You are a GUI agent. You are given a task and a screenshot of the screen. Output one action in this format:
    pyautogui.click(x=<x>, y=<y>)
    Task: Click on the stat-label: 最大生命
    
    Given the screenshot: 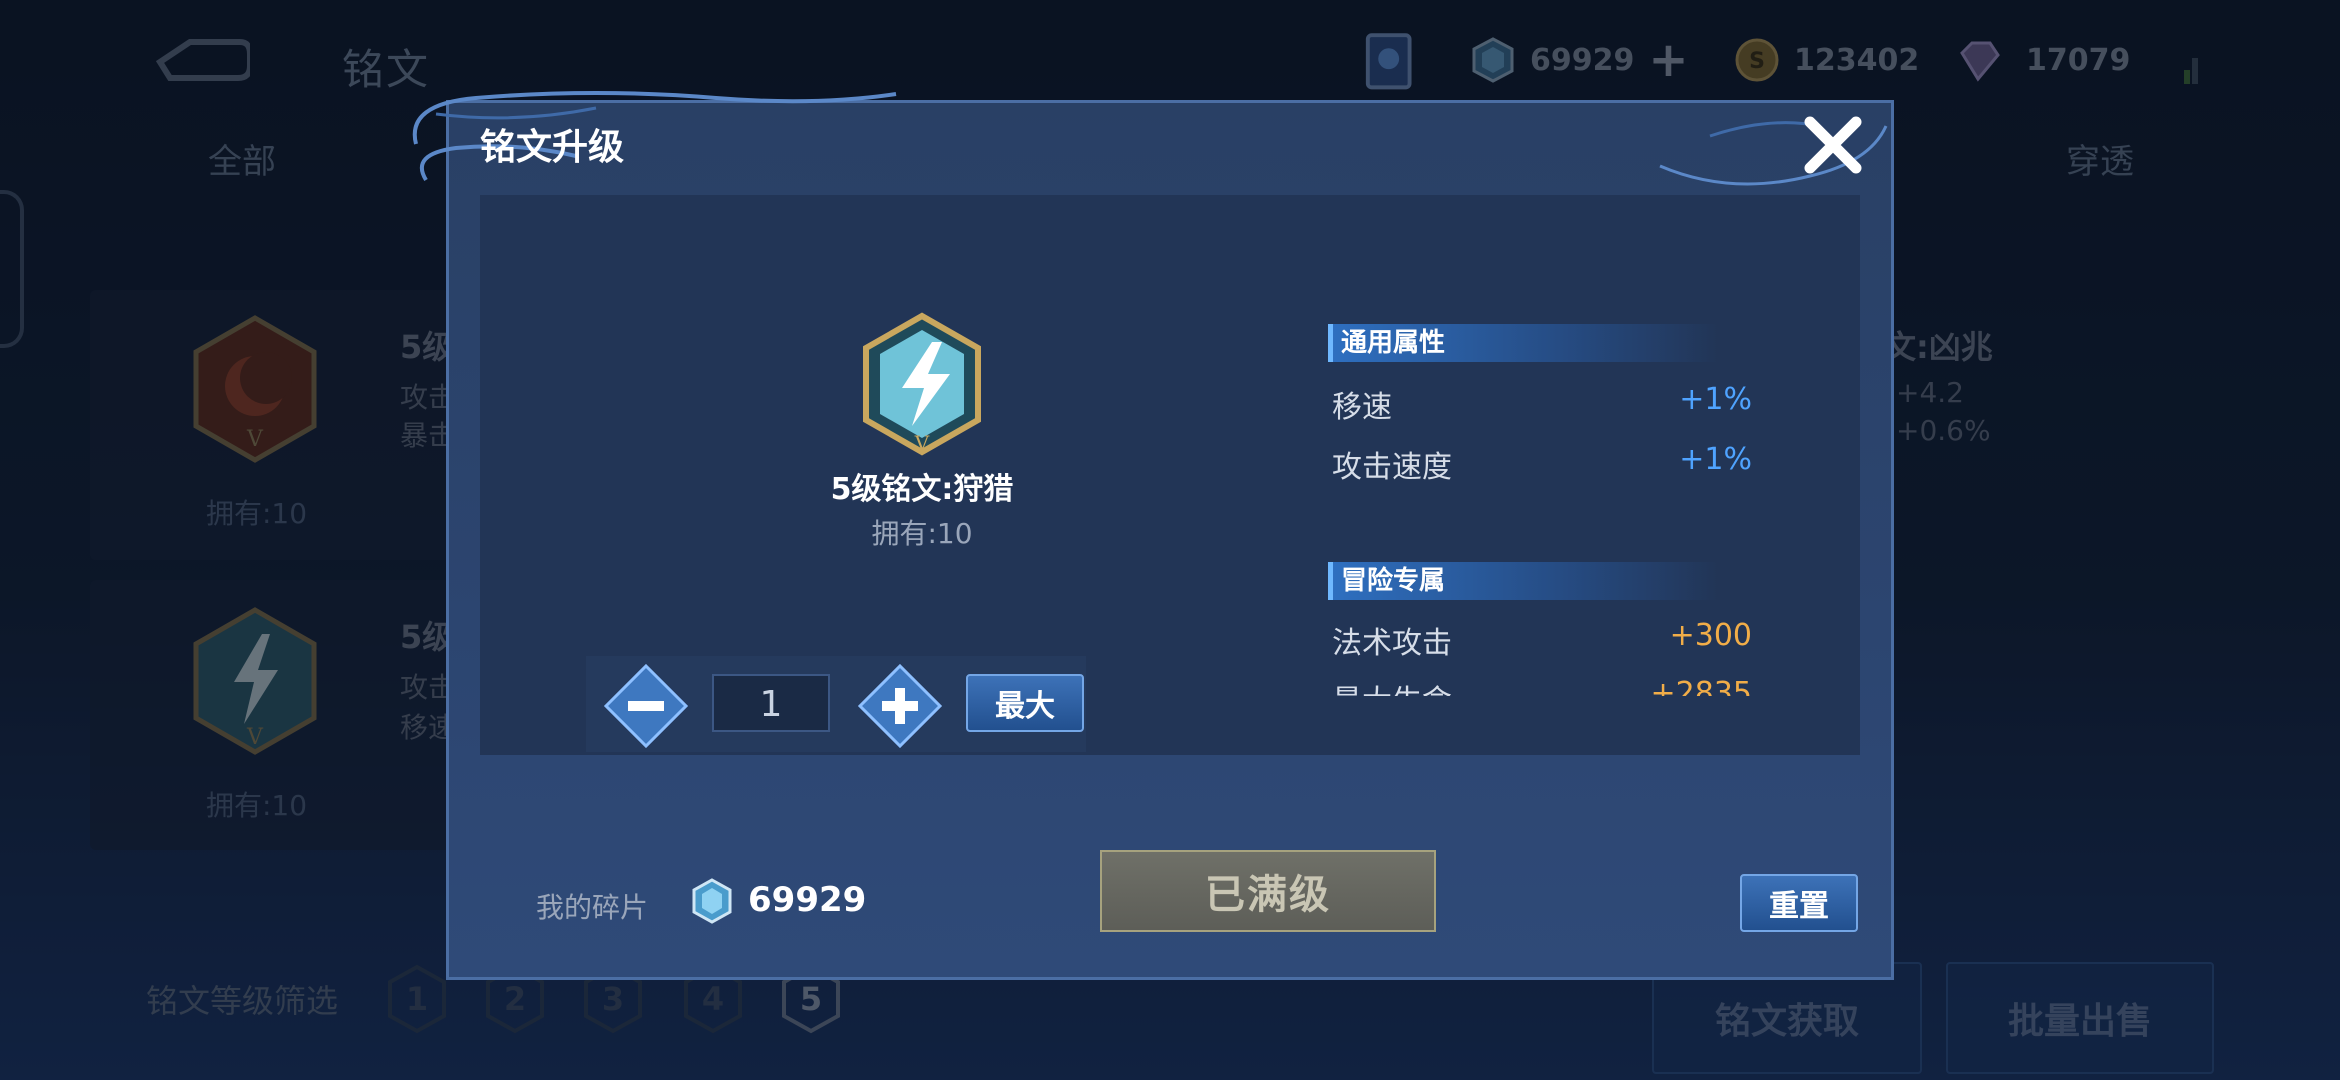 What is the action you would take?
    pyautogui.click(x=1392, y=686)
    